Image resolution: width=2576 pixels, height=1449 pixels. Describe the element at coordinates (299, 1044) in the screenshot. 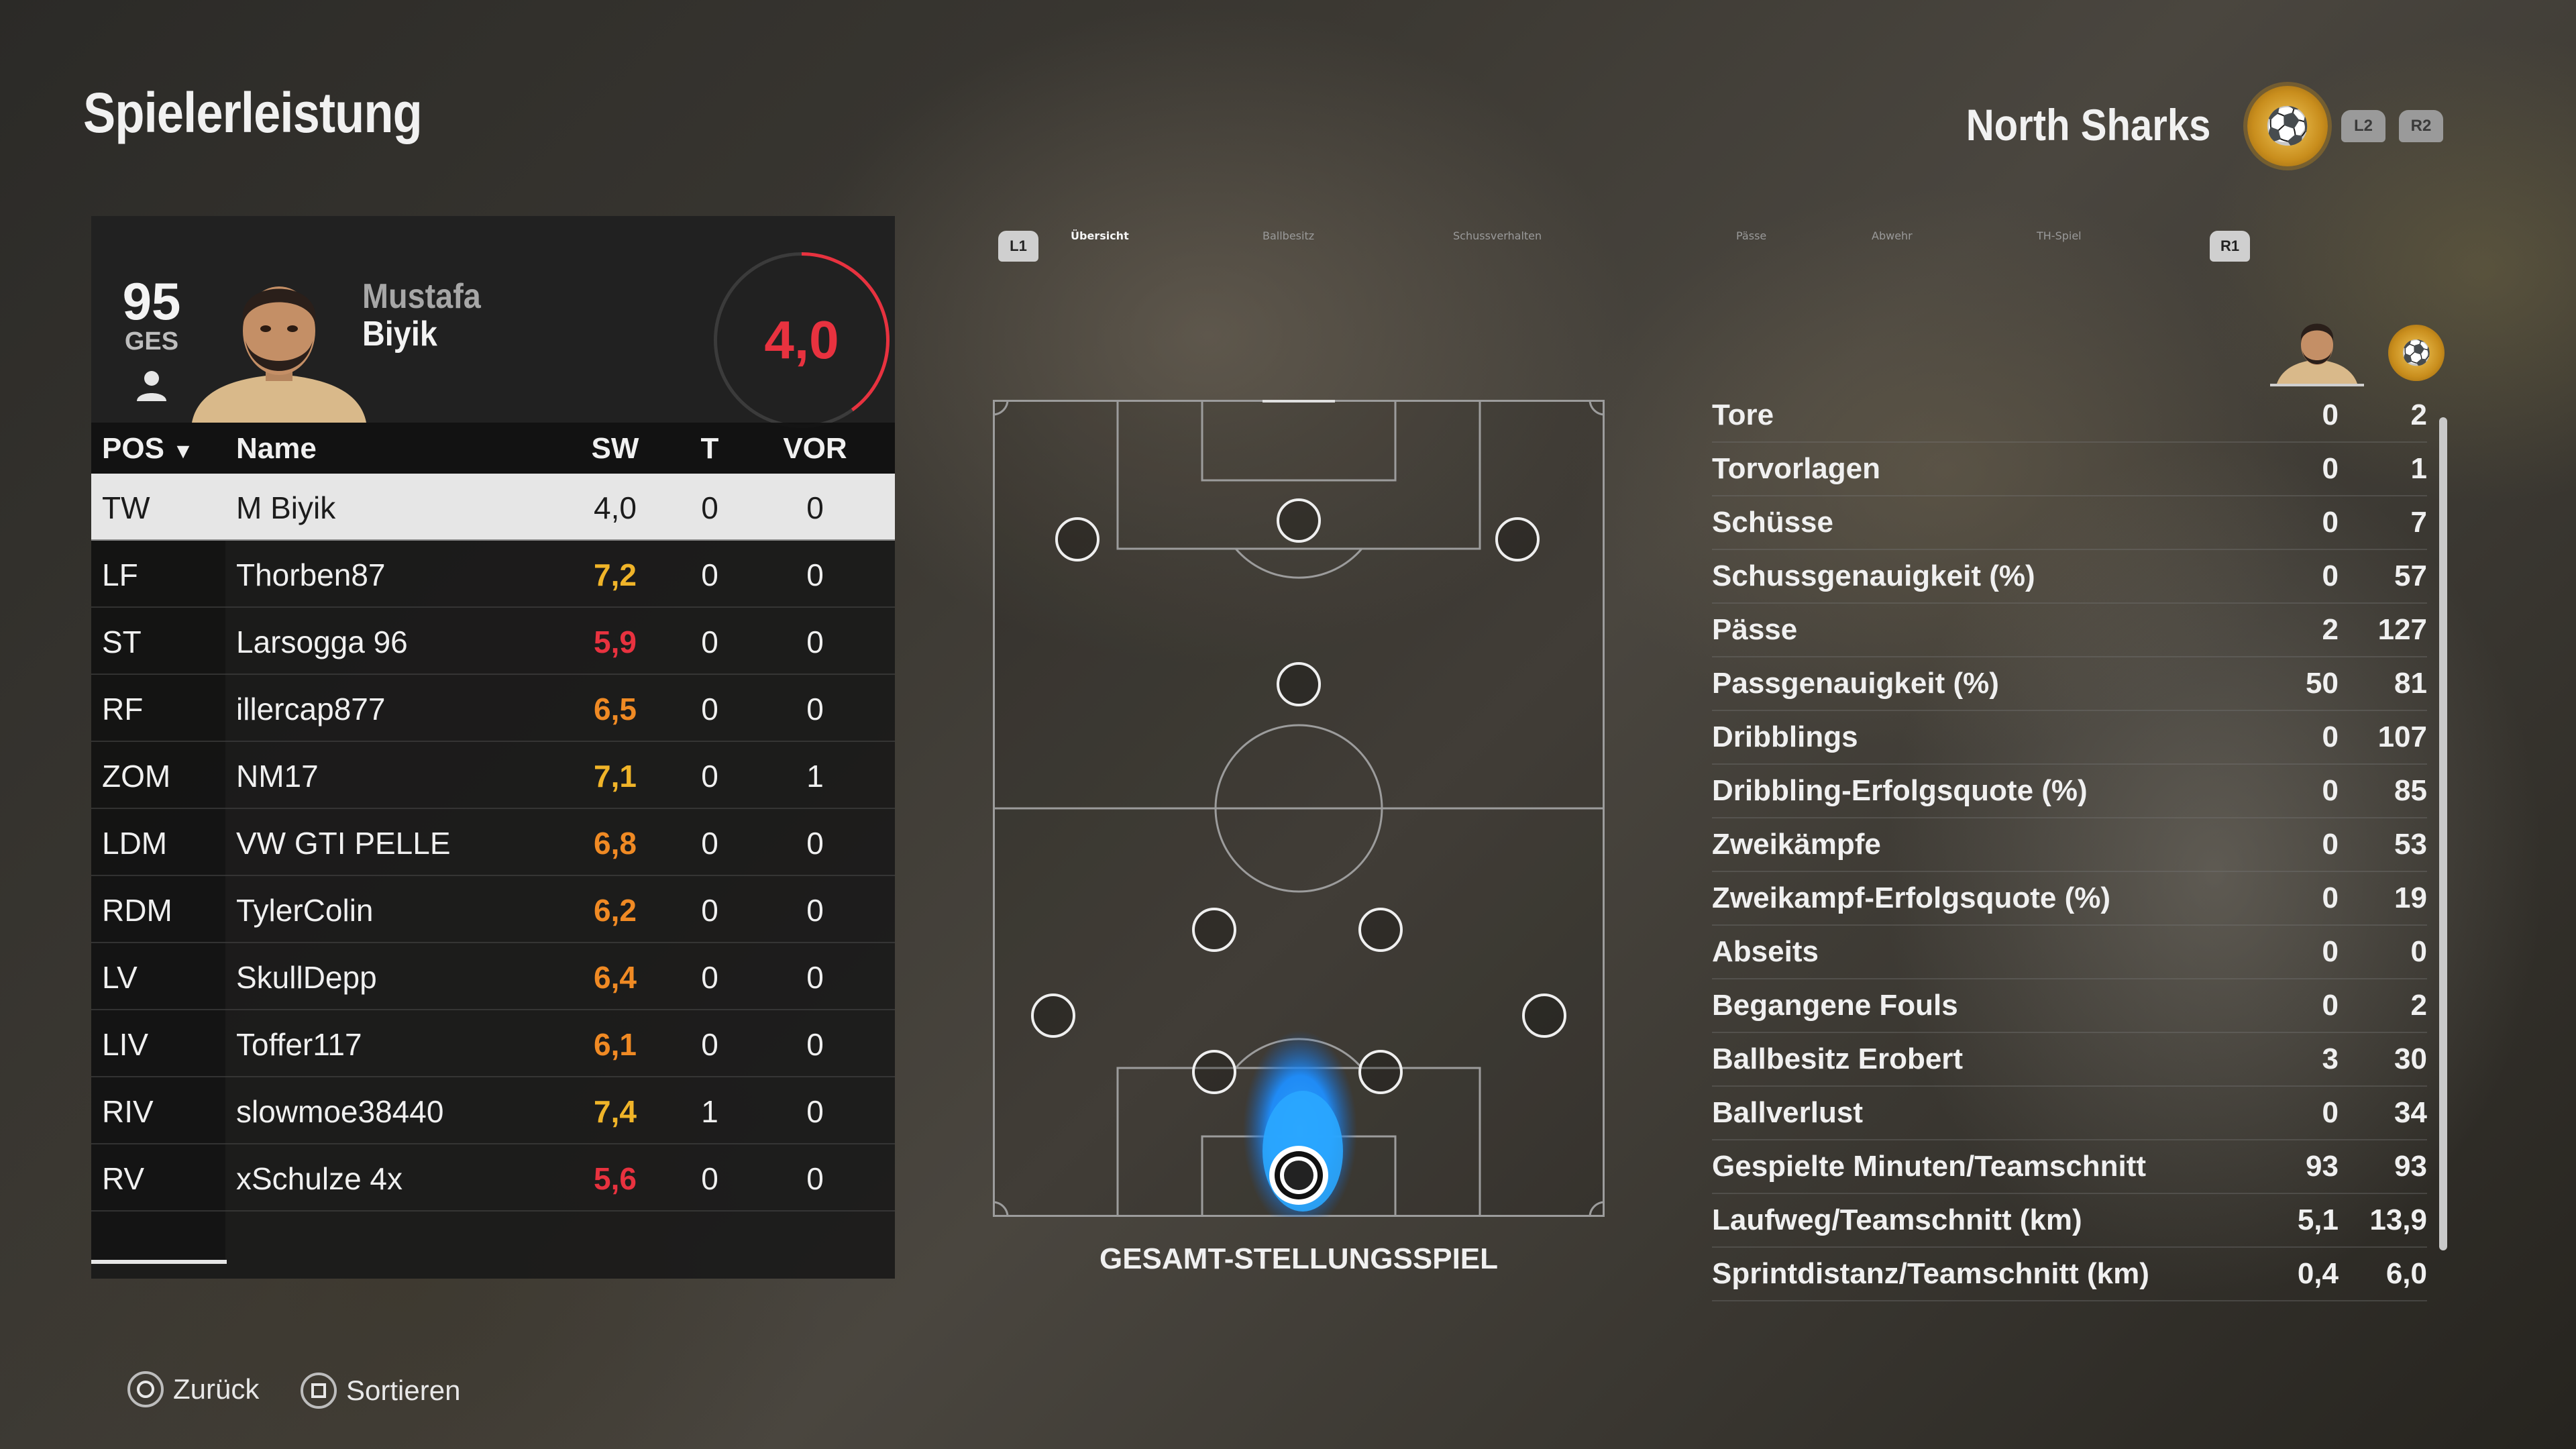

I see `row-player-name: Toffer117` at that location.